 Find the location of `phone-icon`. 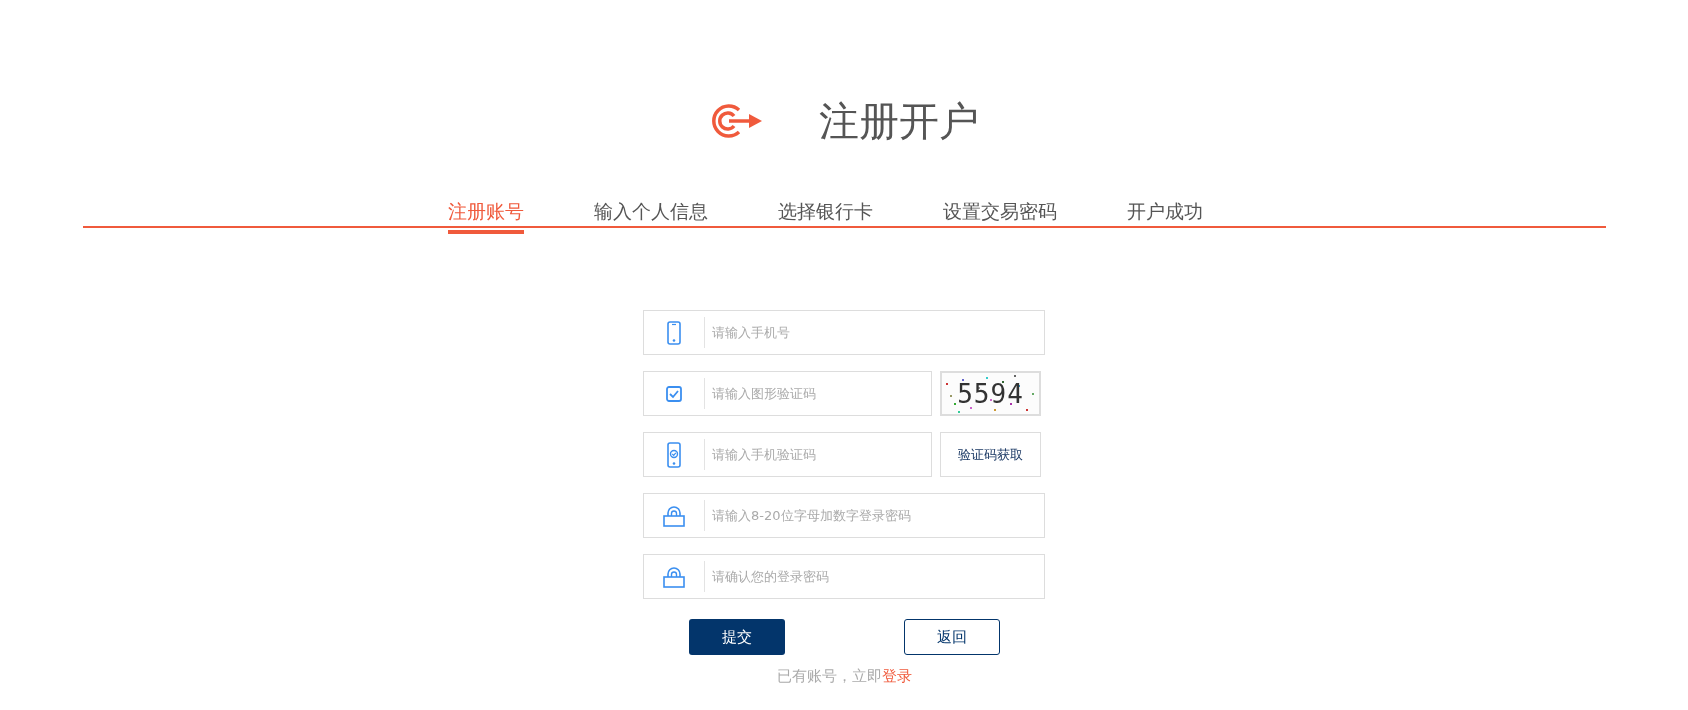

phone-icon is located at coordinates (674, 332).